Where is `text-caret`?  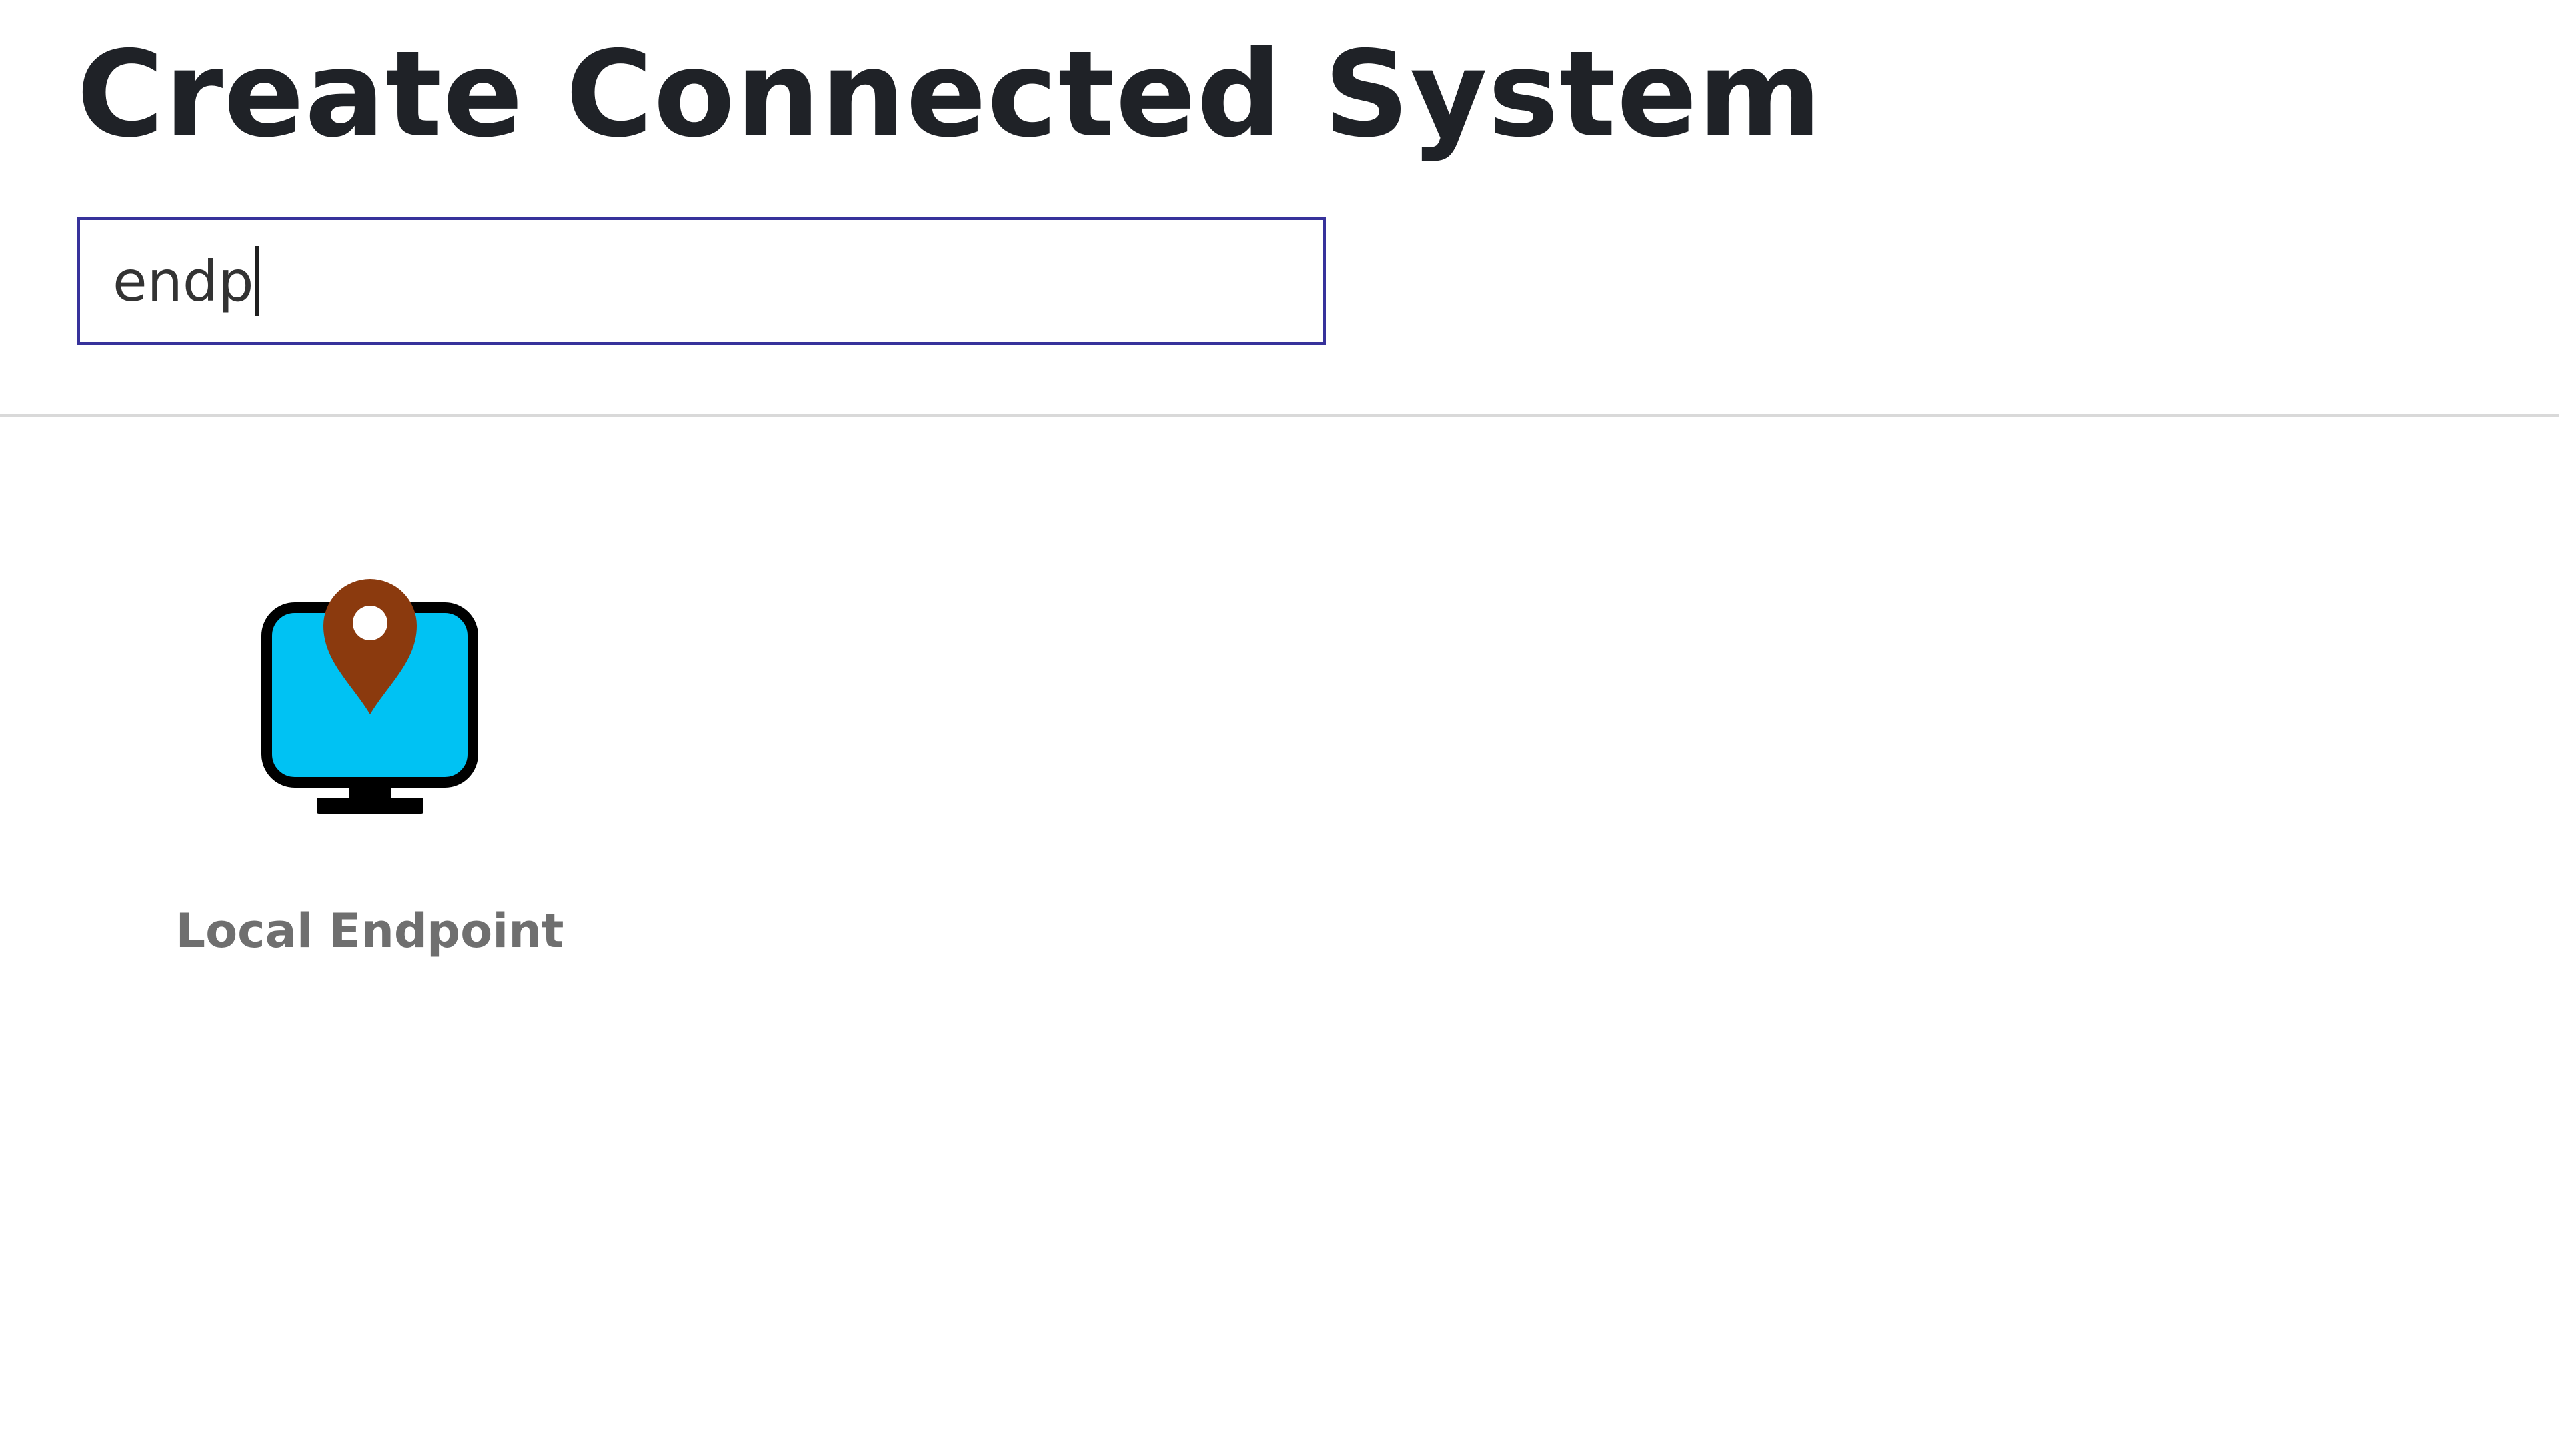
text-caret is located at coordinates (257, 281).